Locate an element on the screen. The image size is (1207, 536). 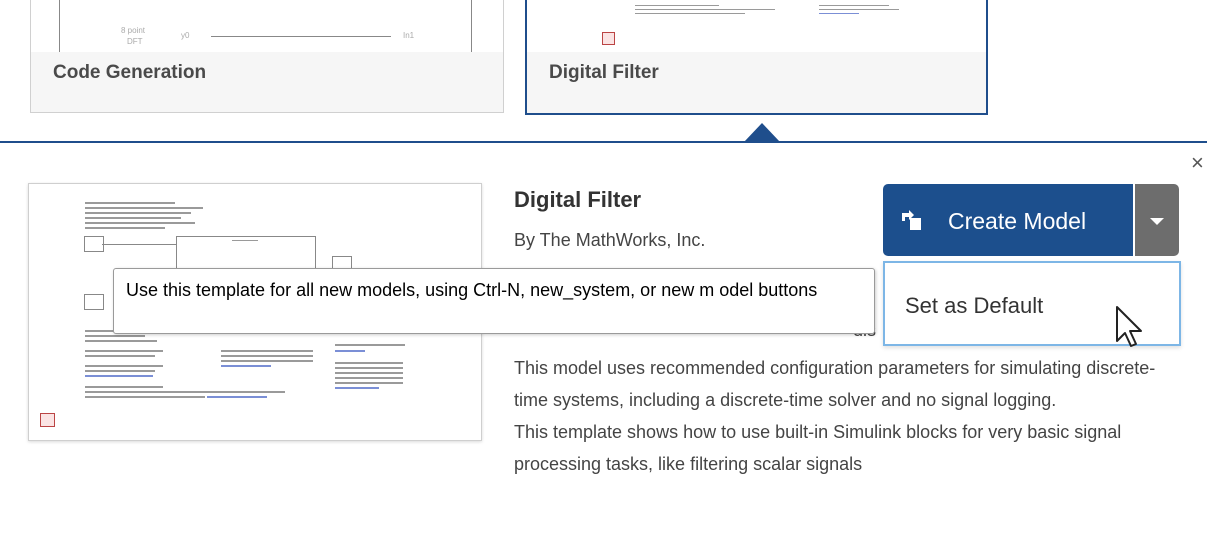
thumb-label: y0 is located at coordinates (185, 35).